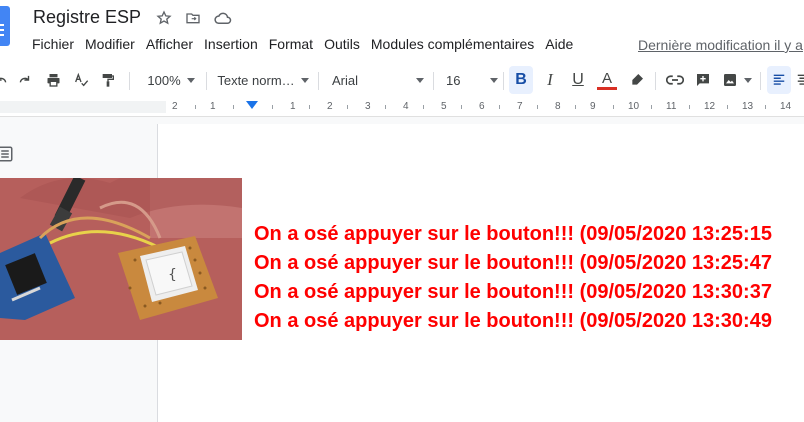 The height and width of the screenshot is (422, 804). Describe the element at coordinates (558, 106) in the screenshot. I see `ruler-number: 8` at that location.